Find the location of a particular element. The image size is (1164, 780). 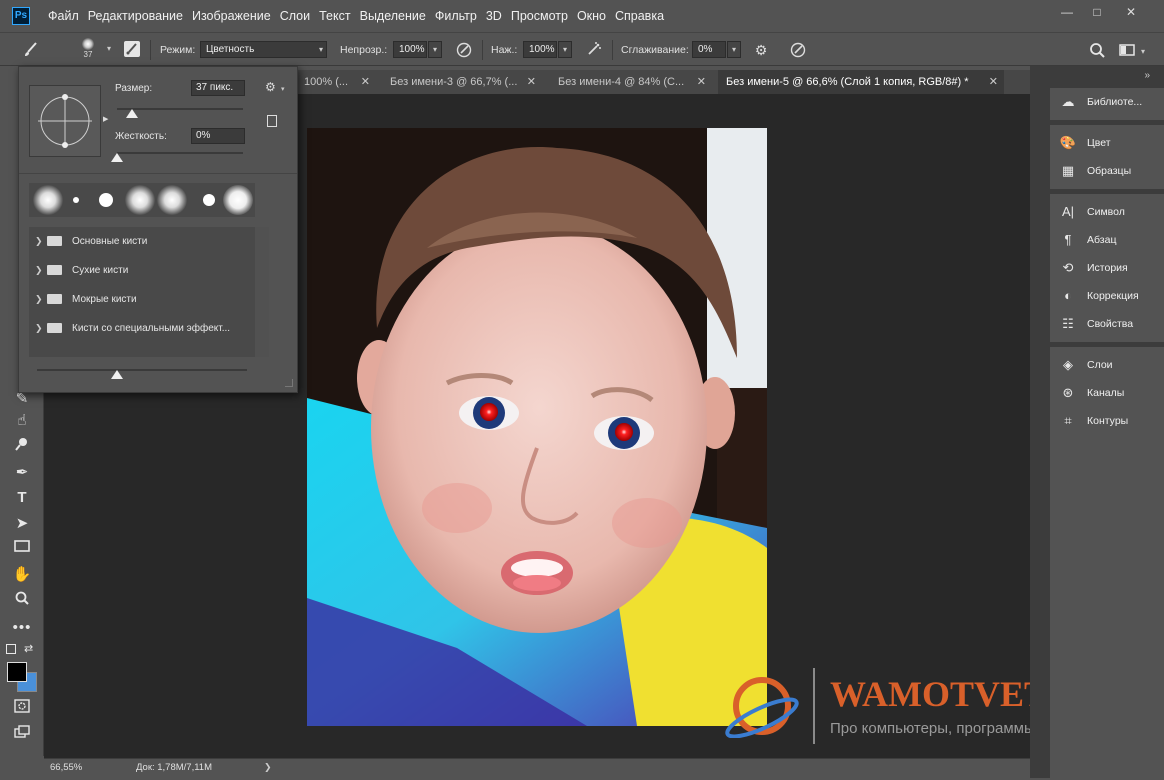

panel-layers: ◈ Слои is located at coordinates (1085, 365).